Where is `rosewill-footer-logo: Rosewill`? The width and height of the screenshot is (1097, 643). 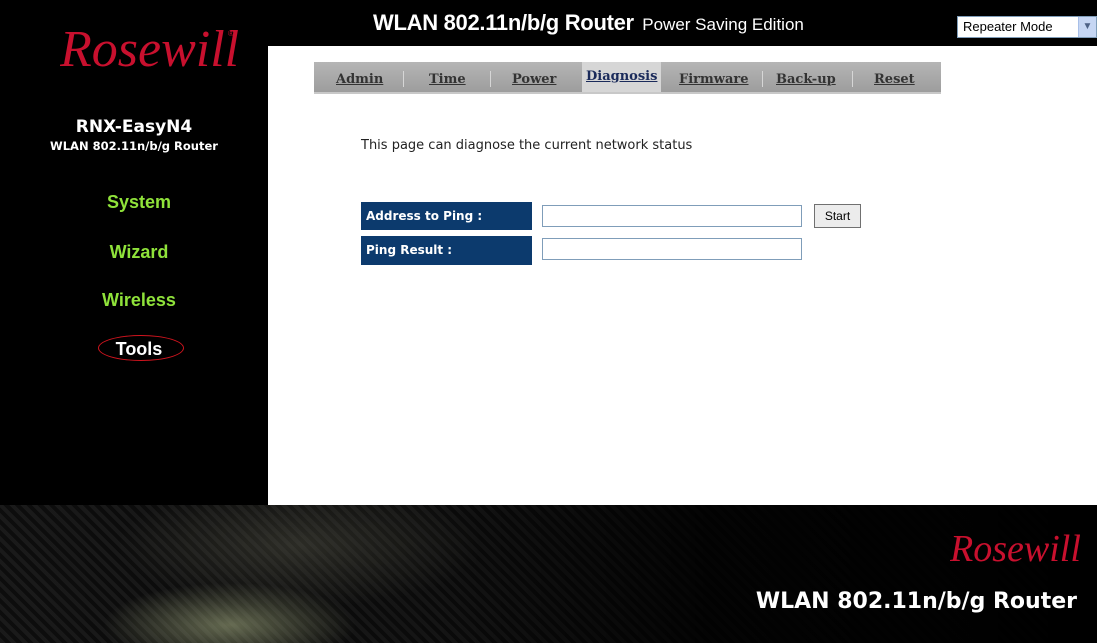
rosewill-footer-logo: Rosewill is located at coordinates (1015, 548).